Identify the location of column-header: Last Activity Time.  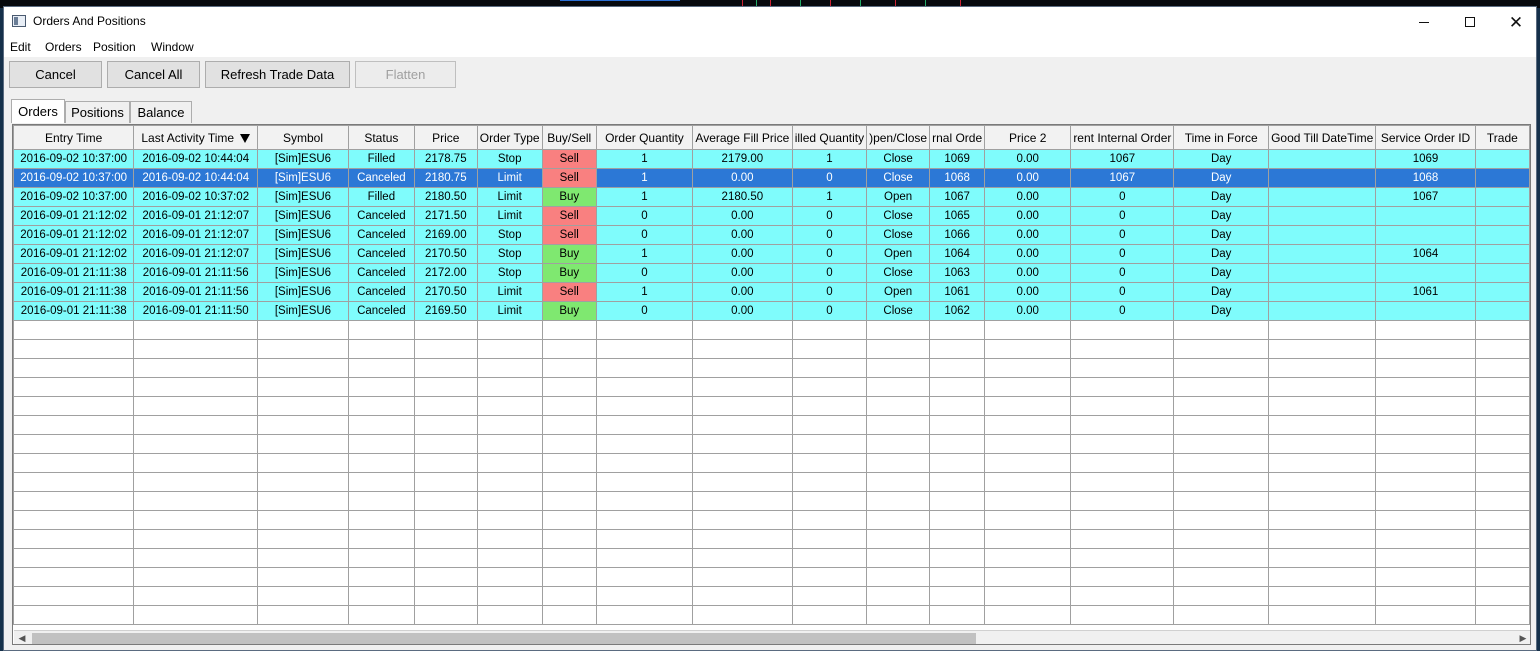
(196, 137).